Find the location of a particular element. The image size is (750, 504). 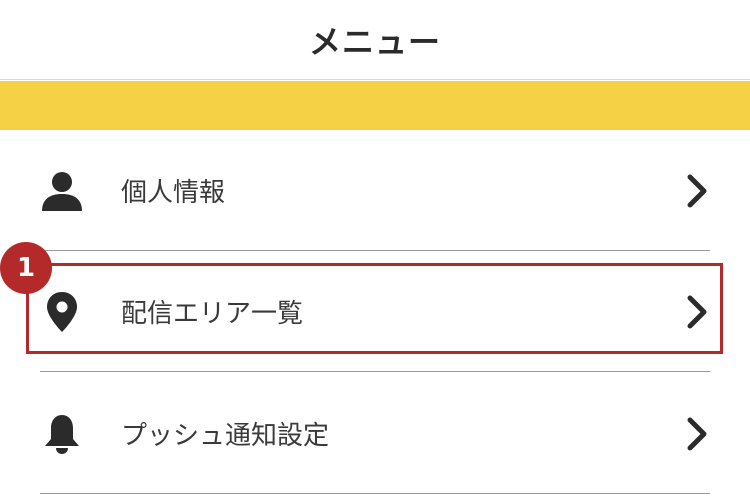

bell-icon is located at coordinates (62, 434).